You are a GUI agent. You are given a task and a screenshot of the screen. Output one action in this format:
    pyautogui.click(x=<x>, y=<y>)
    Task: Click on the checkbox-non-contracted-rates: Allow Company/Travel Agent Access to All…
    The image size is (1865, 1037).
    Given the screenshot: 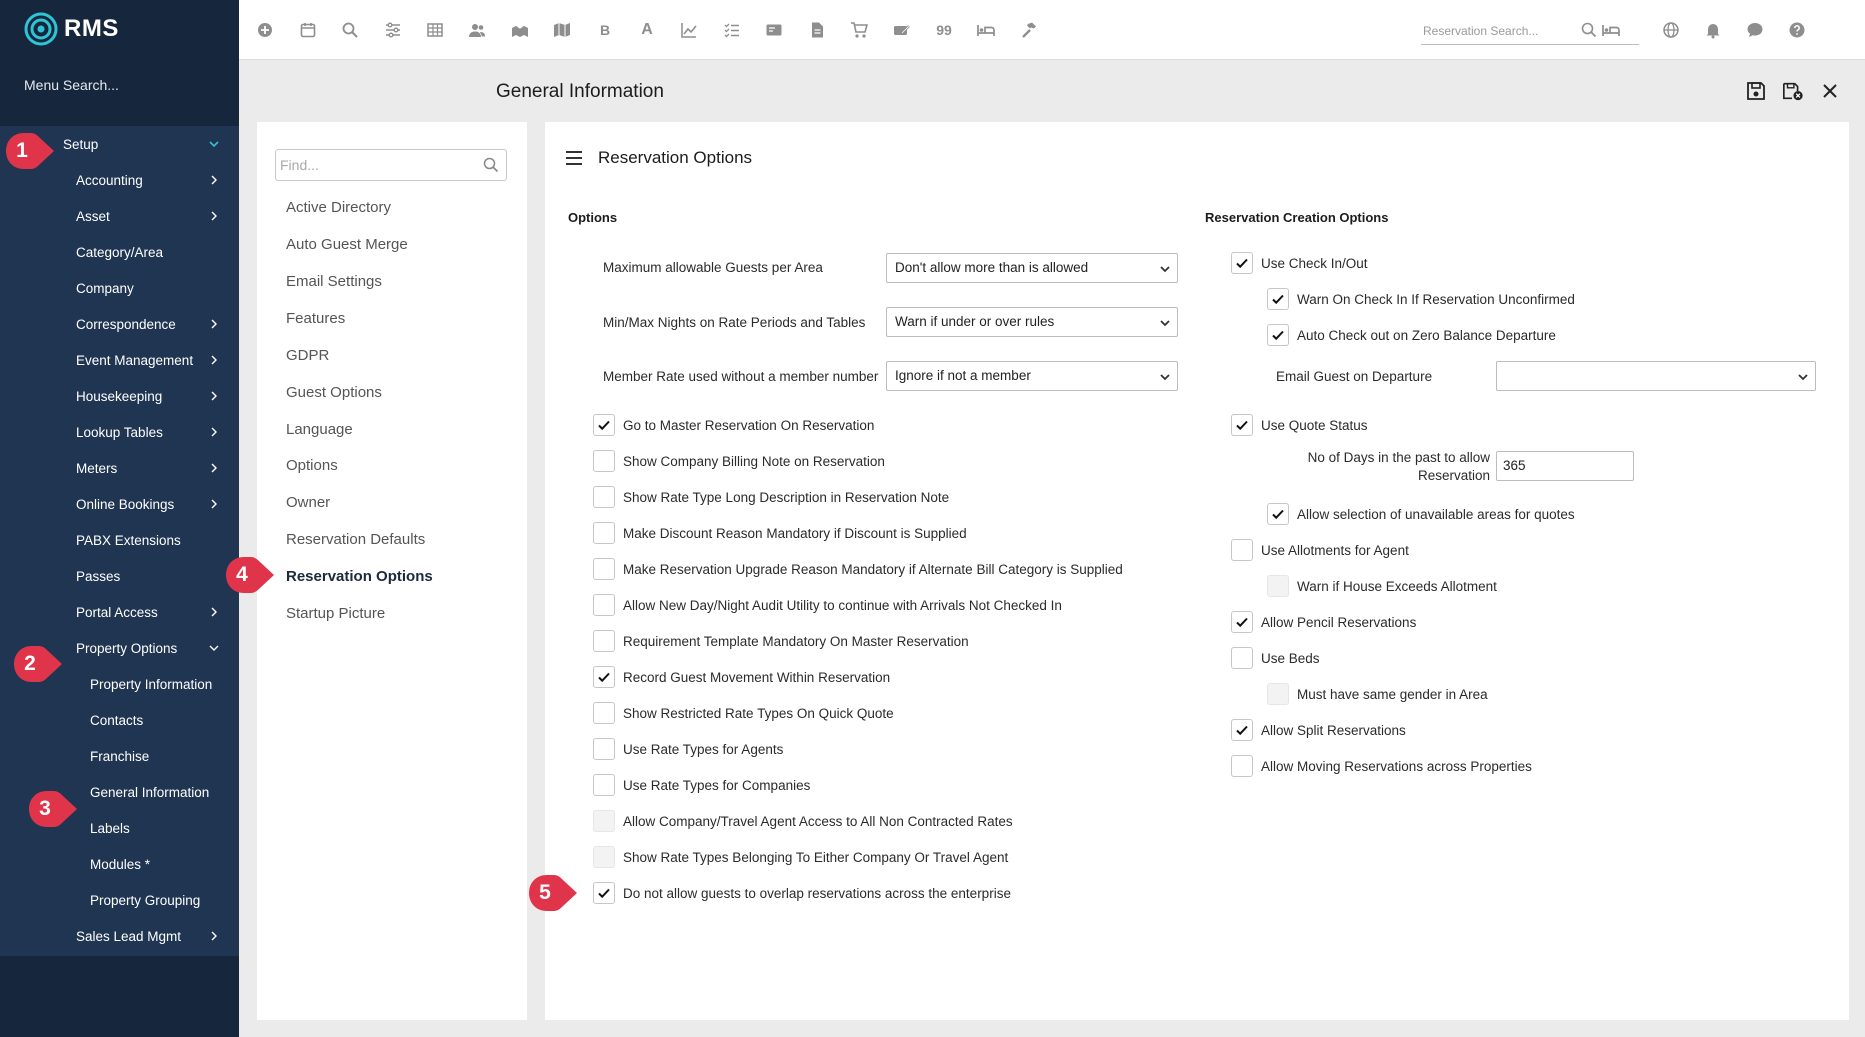 What is the action you would take?
    pyautogui.click(x=803, y=821)
    